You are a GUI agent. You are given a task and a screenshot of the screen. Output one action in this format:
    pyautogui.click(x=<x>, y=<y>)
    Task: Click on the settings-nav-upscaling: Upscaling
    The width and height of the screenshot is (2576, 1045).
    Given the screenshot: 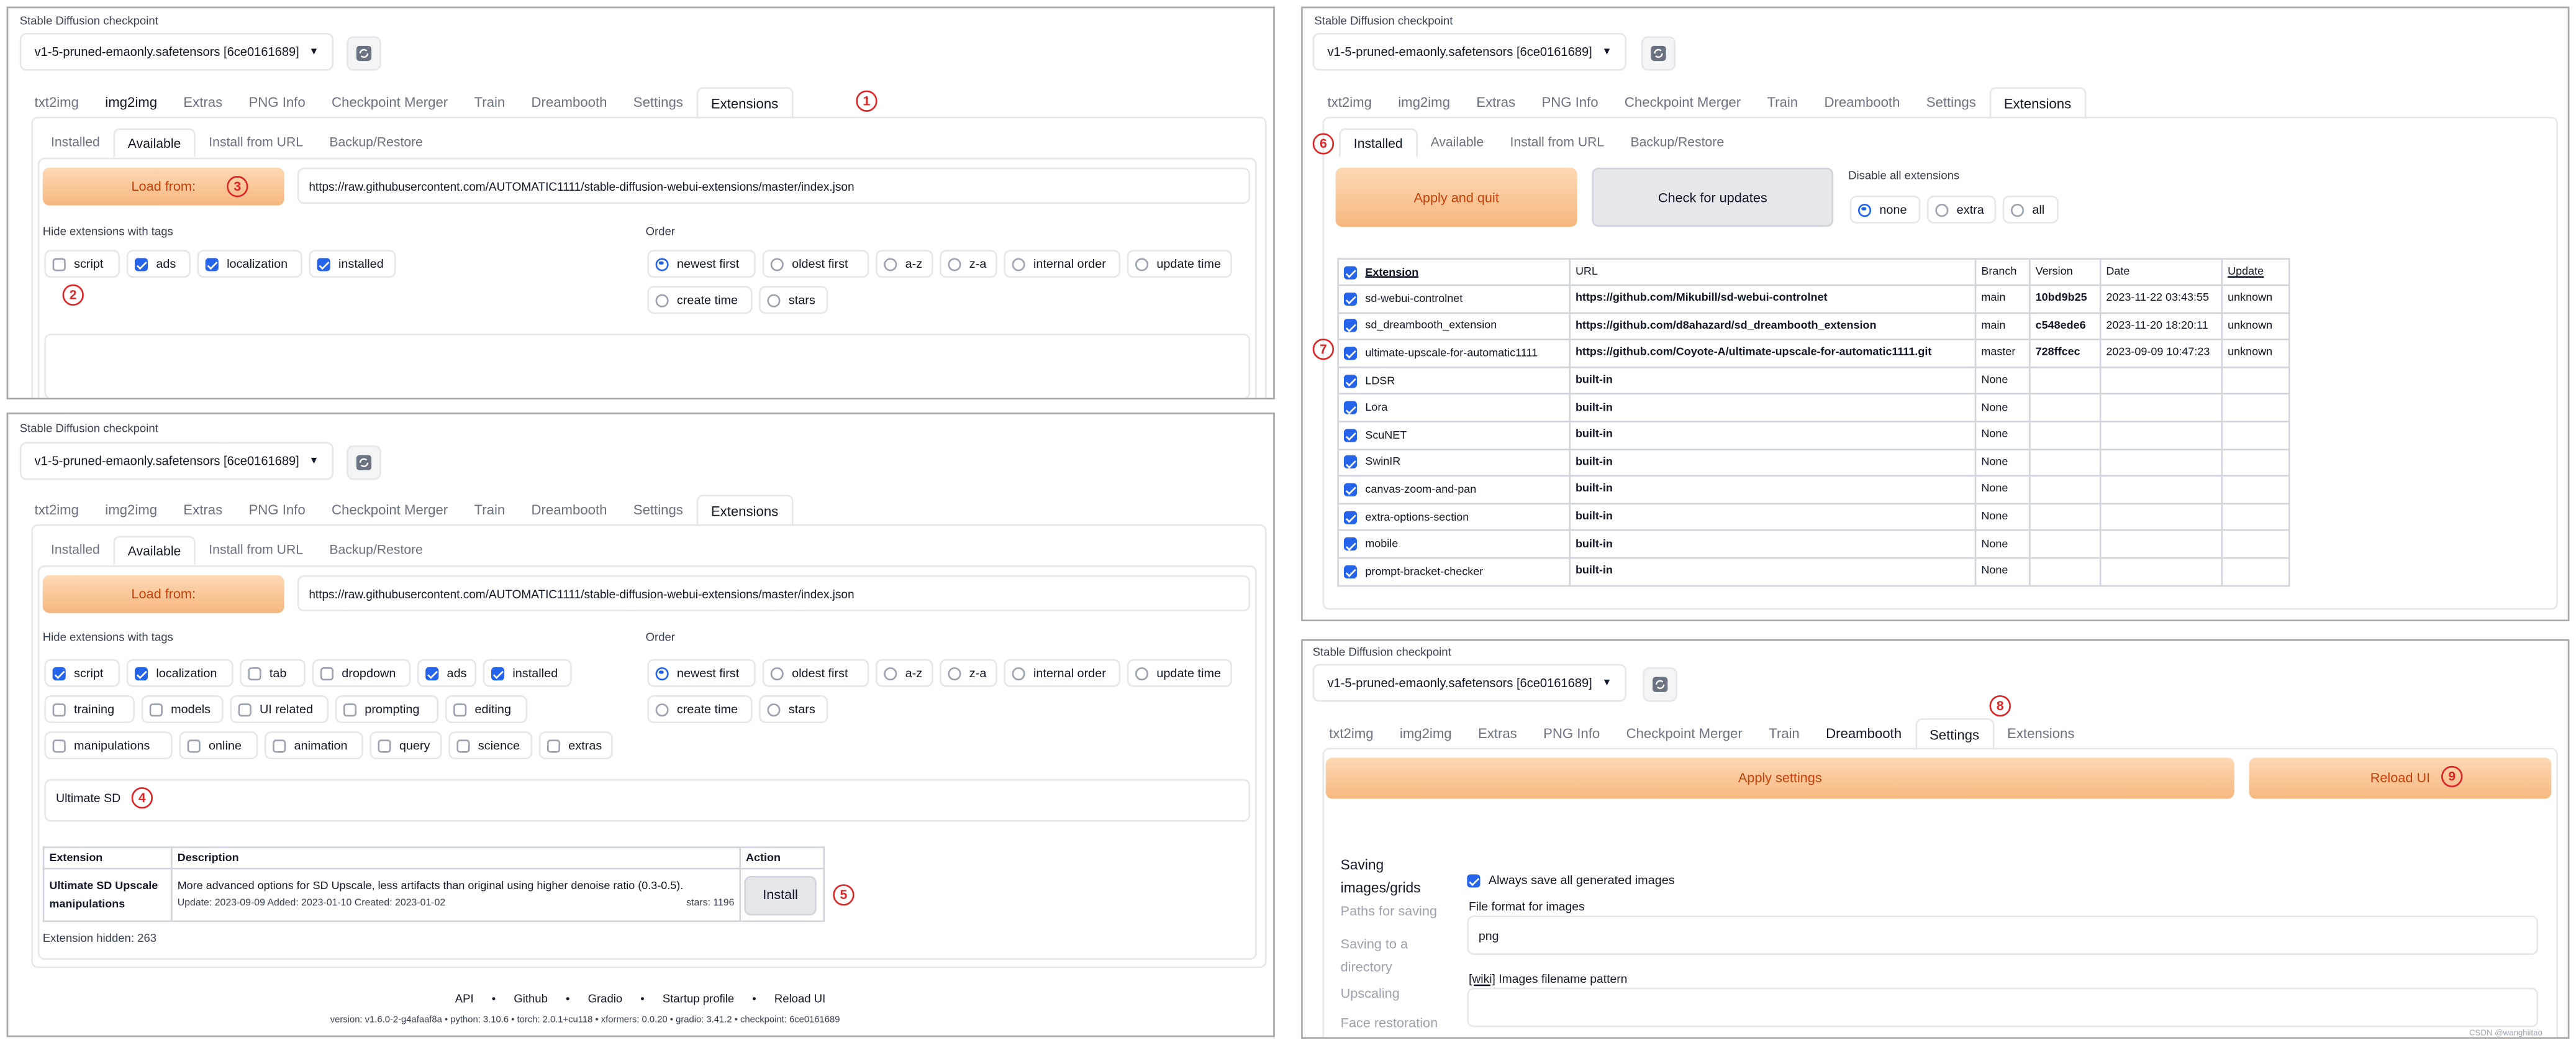 What is the action you would take?
    pyautogui.click(x=1370, y=993)
    